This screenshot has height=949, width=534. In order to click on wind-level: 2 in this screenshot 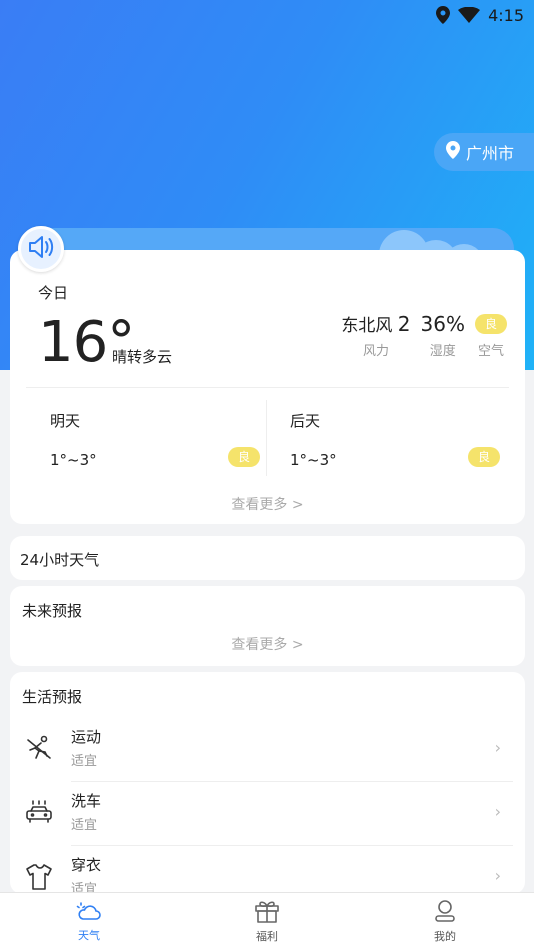, I will do `click(404, 324)`.